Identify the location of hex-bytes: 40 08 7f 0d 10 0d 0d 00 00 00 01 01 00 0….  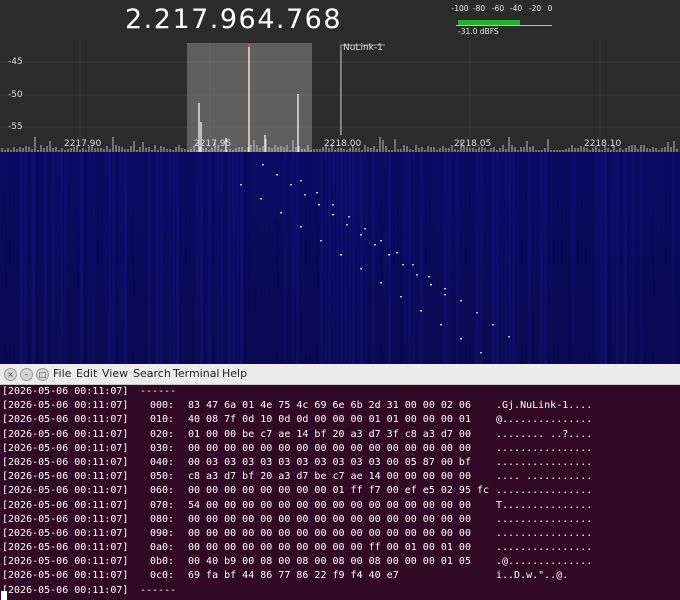
(329, 420).